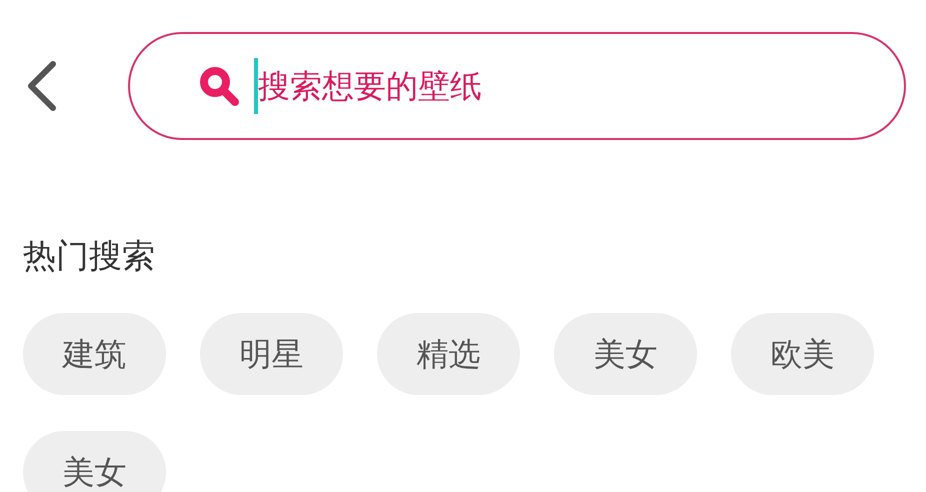 This screenshot has width=926, height=492. Describe the element at coordinates (271, 354) in the screenshot. I see `tag-chip: 明星` at that location.